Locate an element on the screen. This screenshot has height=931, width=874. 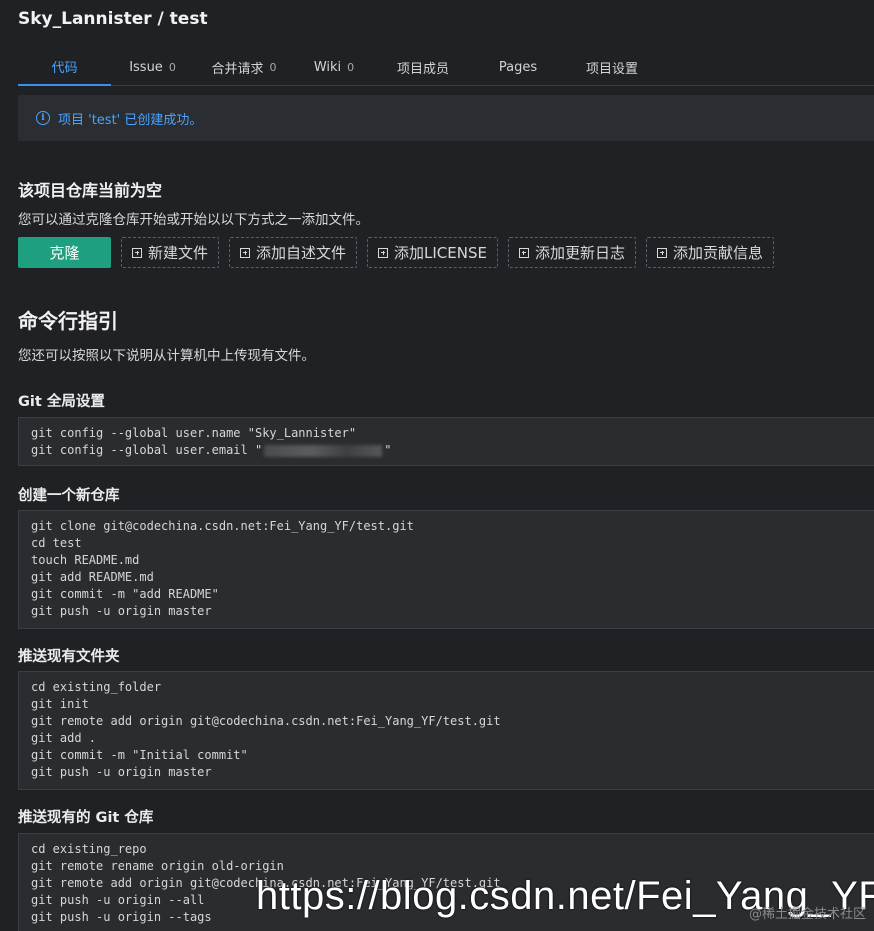
tab-settings: 项目设置 is located at coordinates (612, 67).